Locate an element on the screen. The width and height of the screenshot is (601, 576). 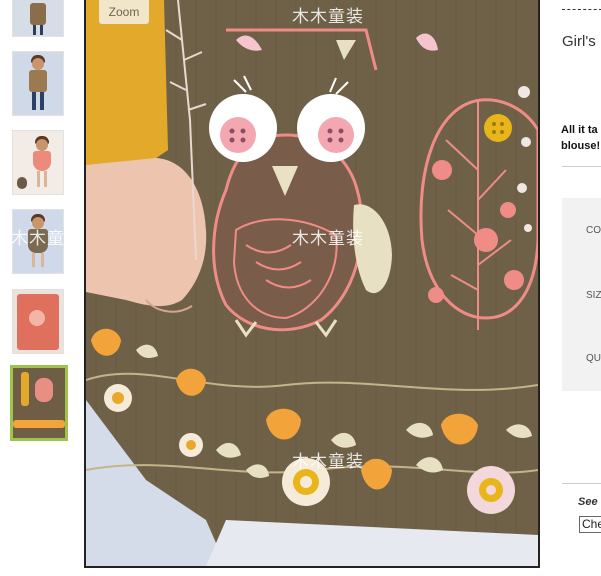
description-line-2: blouse! is located at coordinates (581, 146).